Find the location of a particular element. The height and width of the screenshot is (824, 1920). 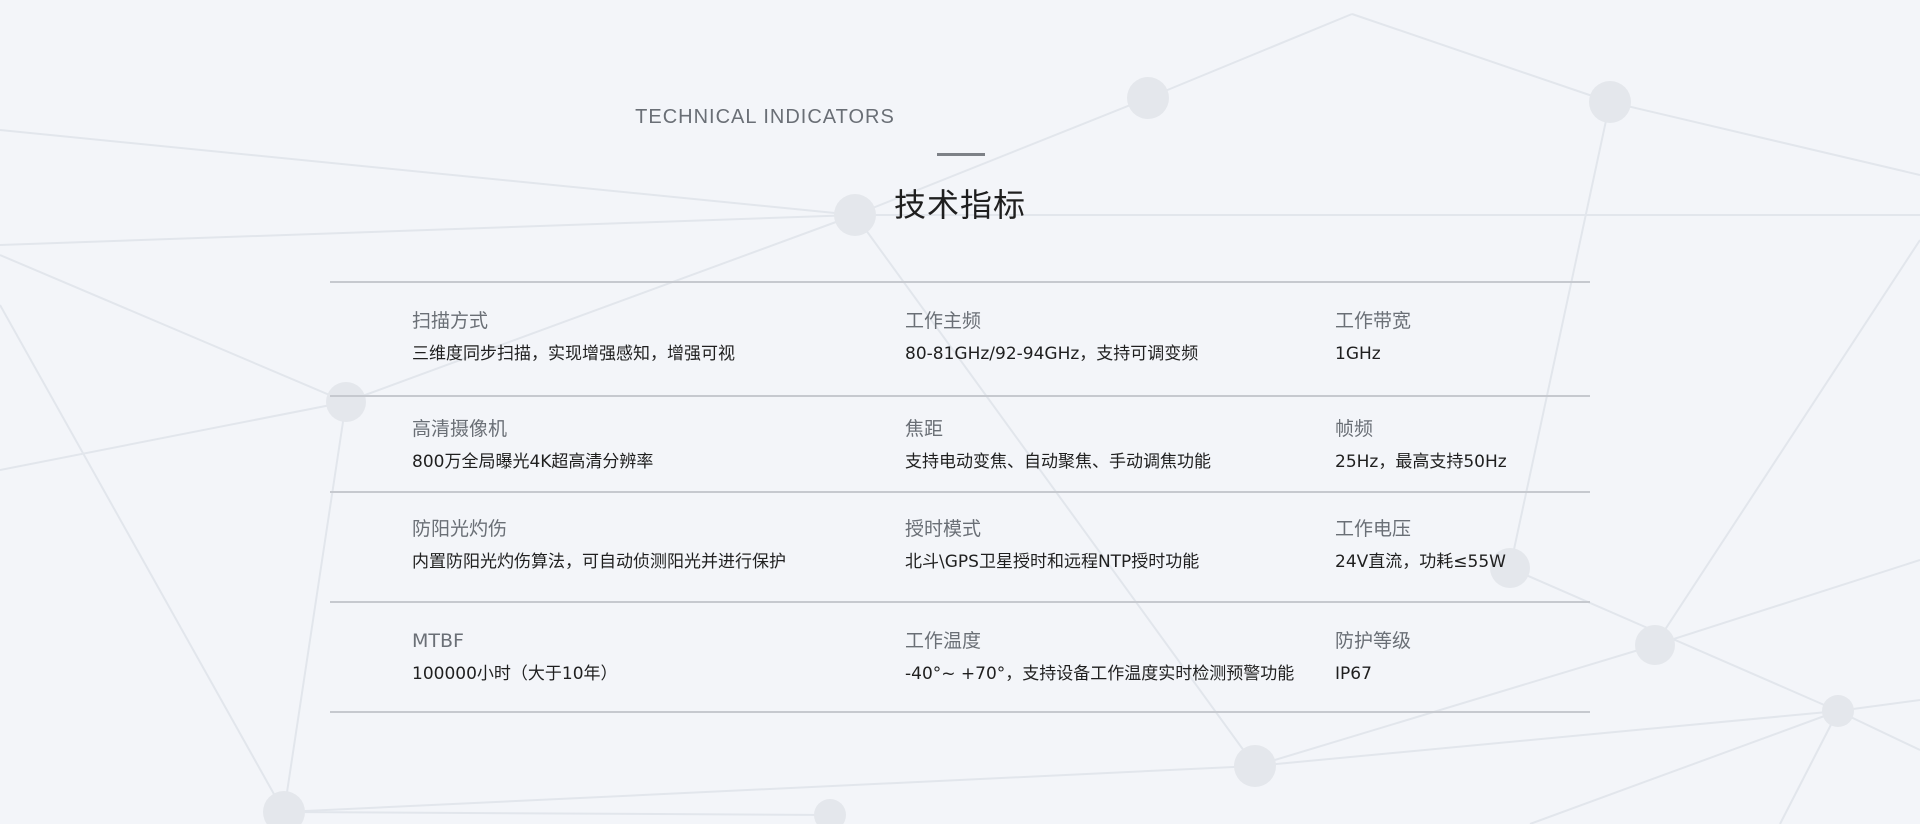

spec-label: MTBF is located at coordinates (438, 641).